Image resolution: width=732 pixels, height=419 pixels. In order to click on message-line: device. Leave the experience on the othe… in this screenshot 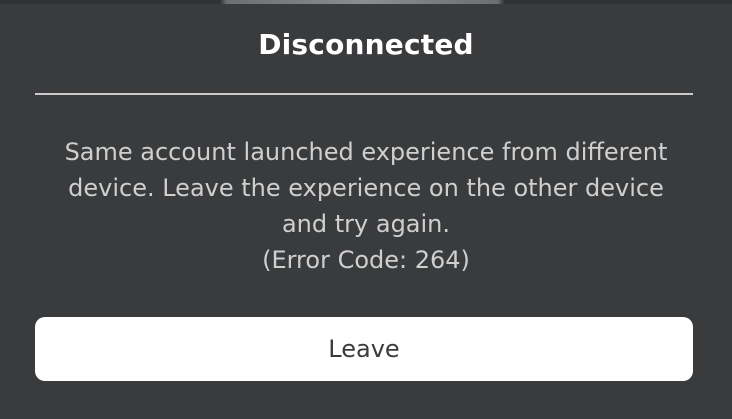, I will do `click(366, 188)`.